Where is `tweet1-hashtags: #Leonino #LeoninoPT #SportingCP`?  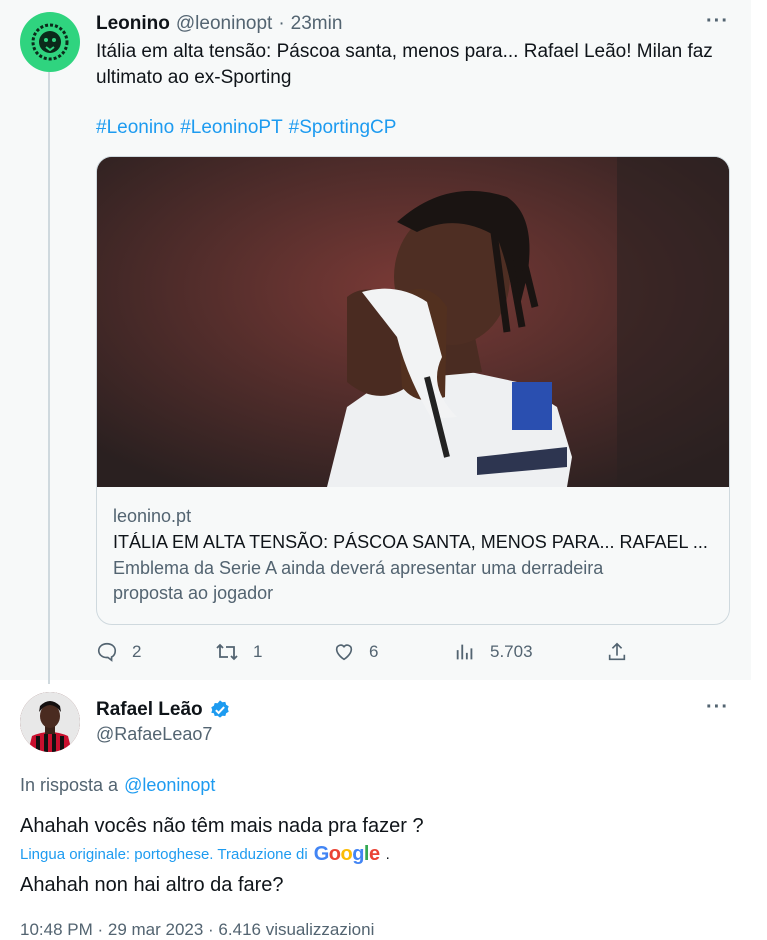 tweet1-hashtags: #Leonino #LeoninoPT #SportingCP is located at coordinates (246, 128).